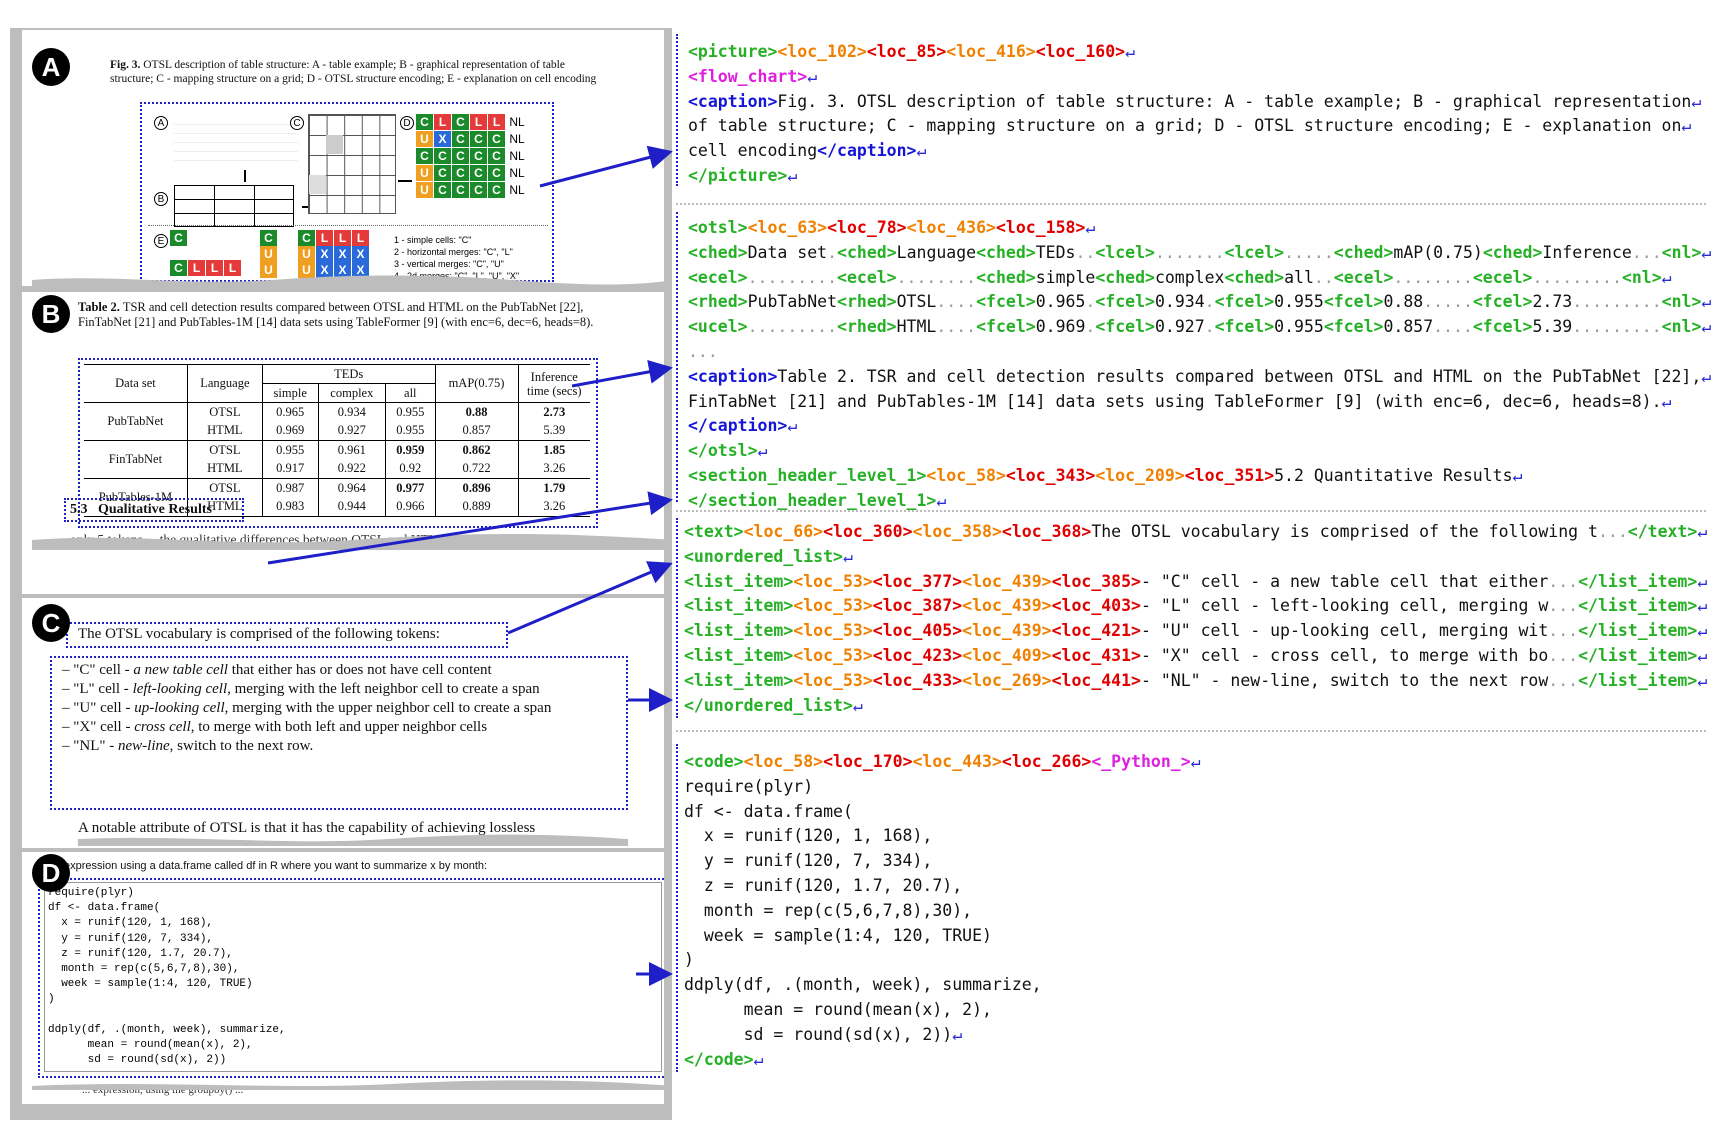 This screenshot has height=1128, width=1714. Describe the element at coordinates (348, 1085) in the screenshot. I see `page-tear` at that location.